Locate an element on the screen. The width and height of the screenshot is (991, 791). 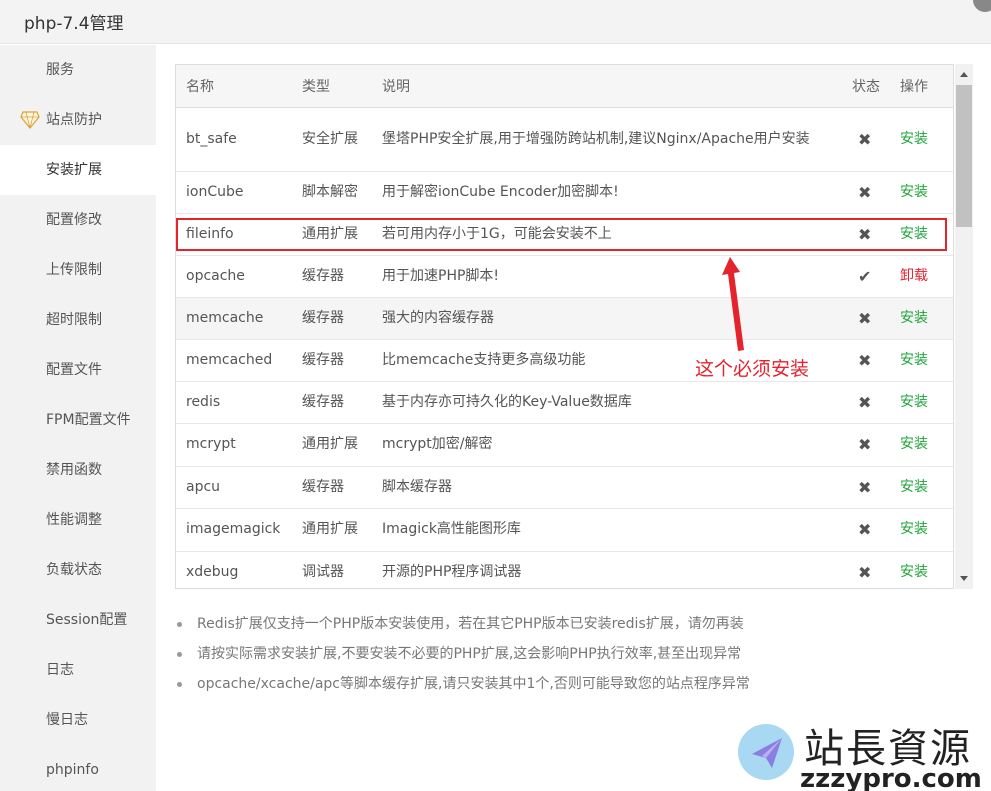
sidebar-item-fpm-config: FPM配置文件 is located at coordinates (78, 420).